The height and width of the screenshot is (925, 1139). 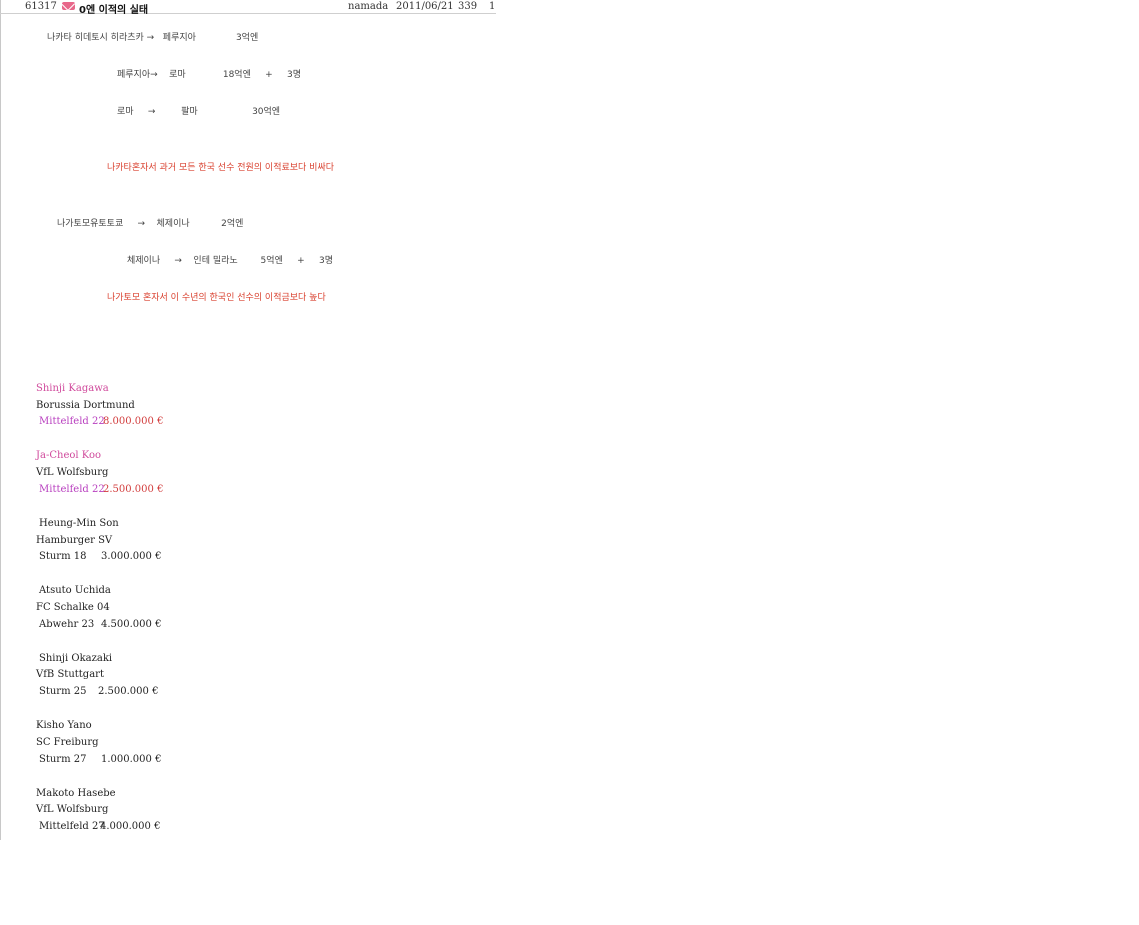 I want to click on player-name: Shinji Okazaki, so click(x=75, y=659).